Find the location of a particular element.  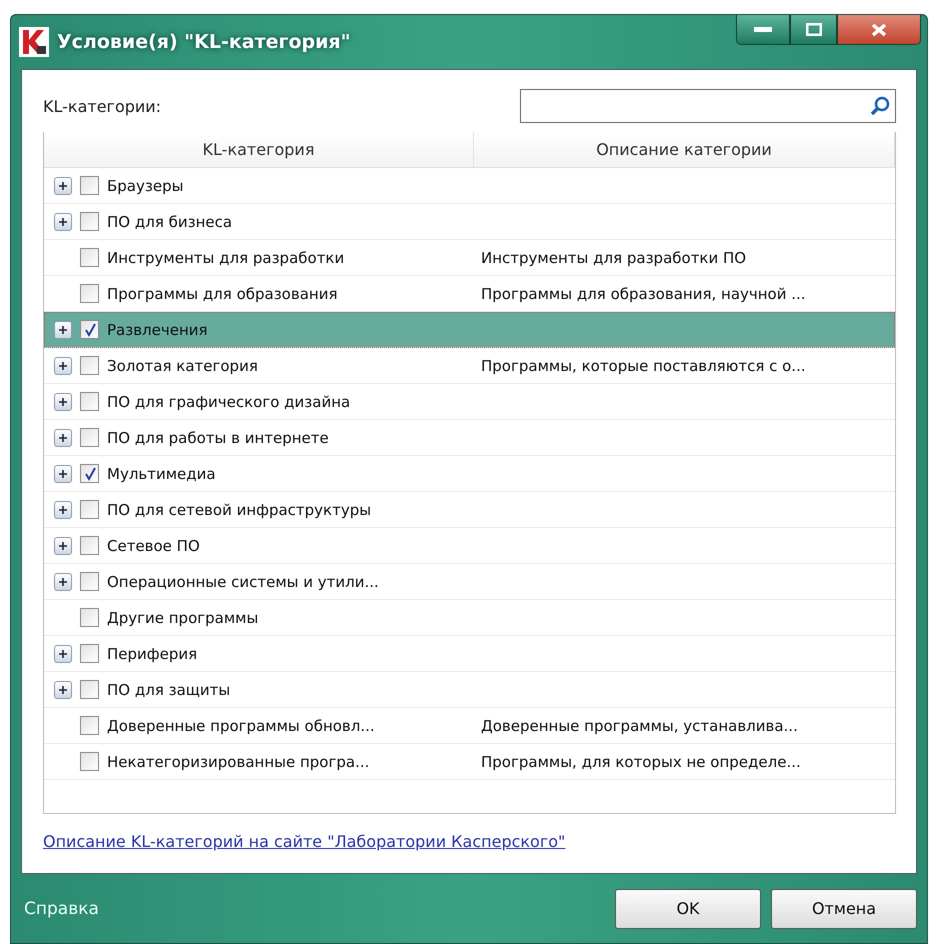

category-name: Другие программы is located at coordinates (182, 617).